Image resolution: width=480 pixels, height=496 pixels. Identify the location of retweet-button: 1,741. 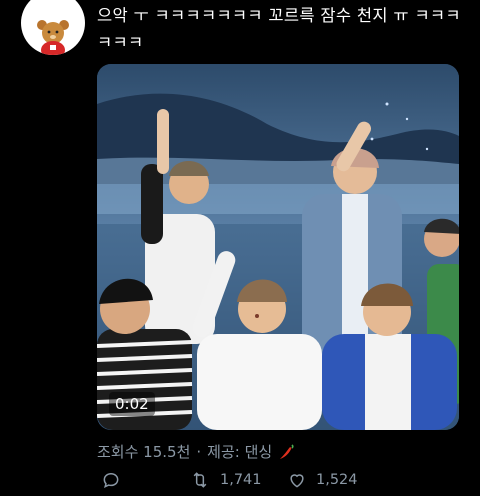
(225, 480).